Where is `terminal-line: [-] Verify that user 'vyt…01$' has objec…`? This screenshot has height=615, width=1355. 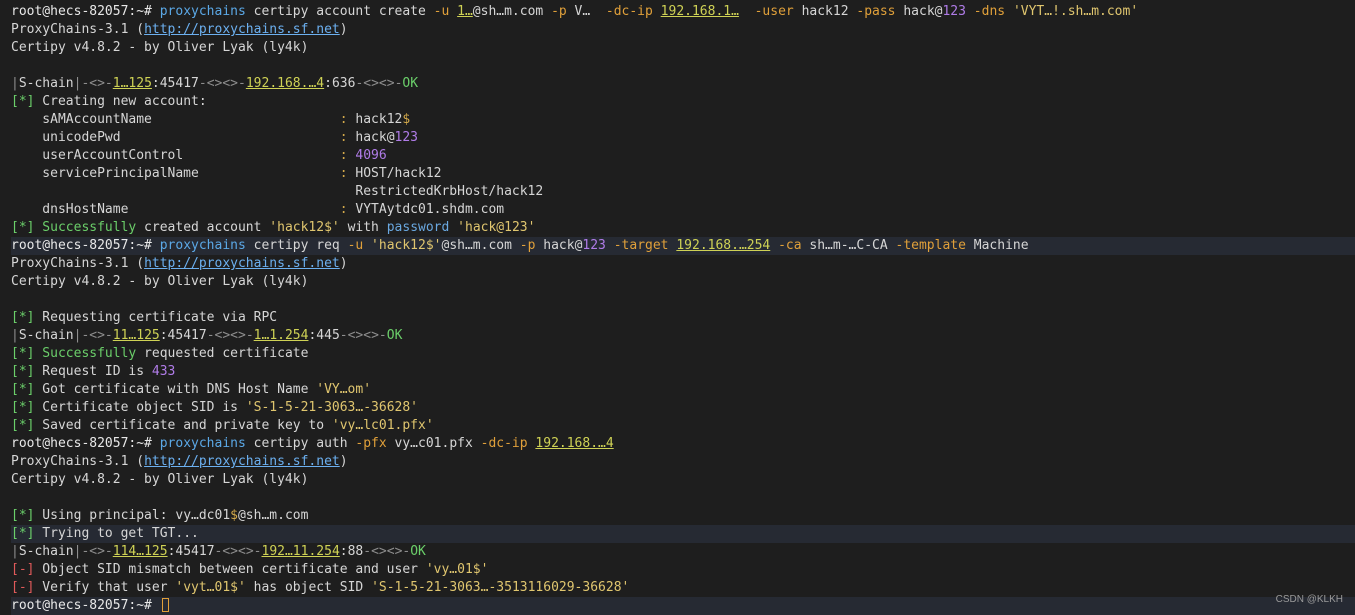 terminal-line: [-] Verify that user 'vyt…01$' has objec… is located at coordinates (683, 588).